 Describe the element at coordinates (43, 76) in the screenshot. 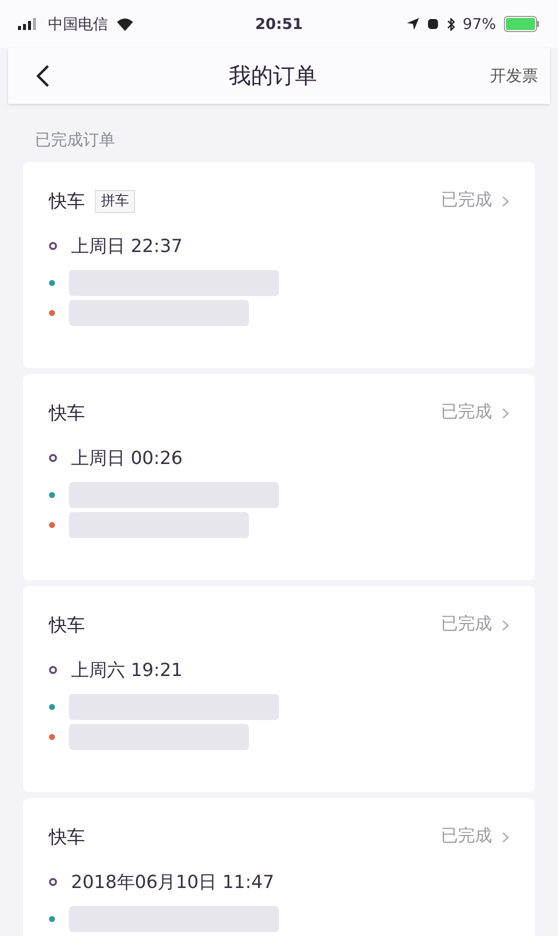

I see `back-icon` at that location.